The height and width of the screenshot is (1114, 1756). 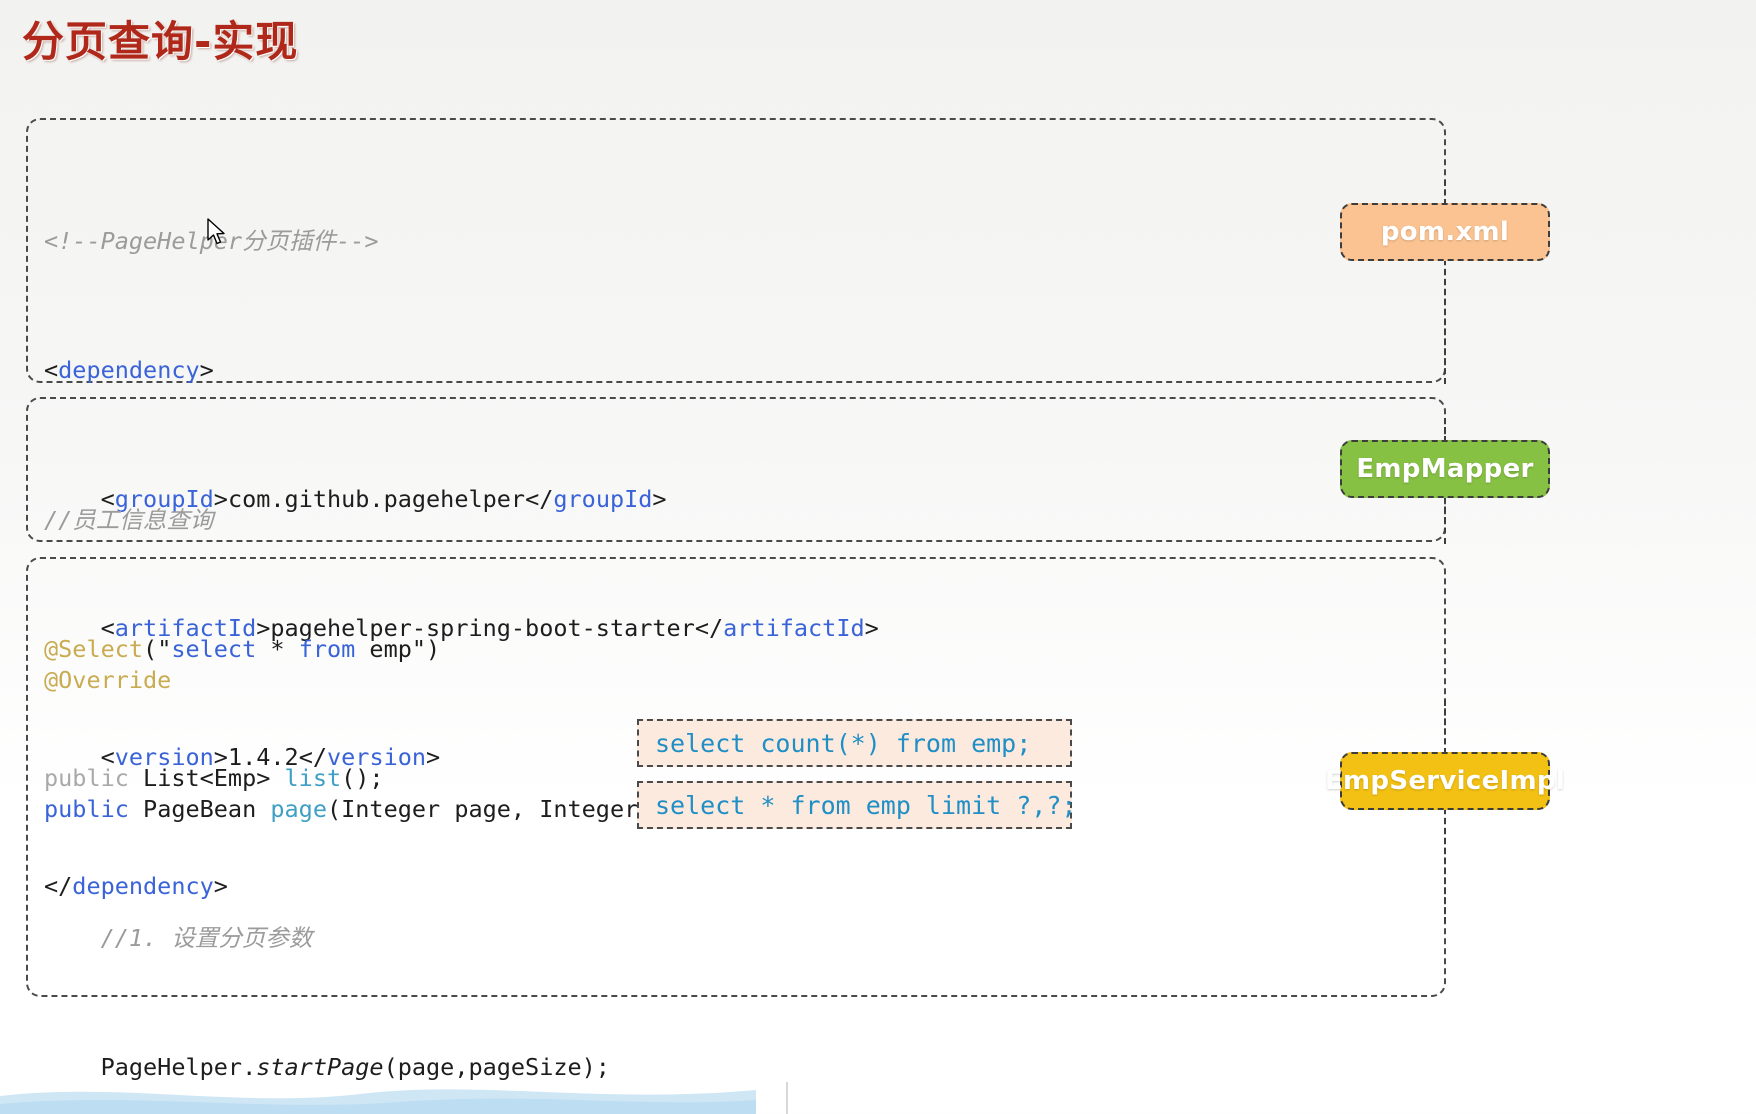 I want to click on sql-limit-text: select * from emp limit ?,?;, so click(x=866, y=805).